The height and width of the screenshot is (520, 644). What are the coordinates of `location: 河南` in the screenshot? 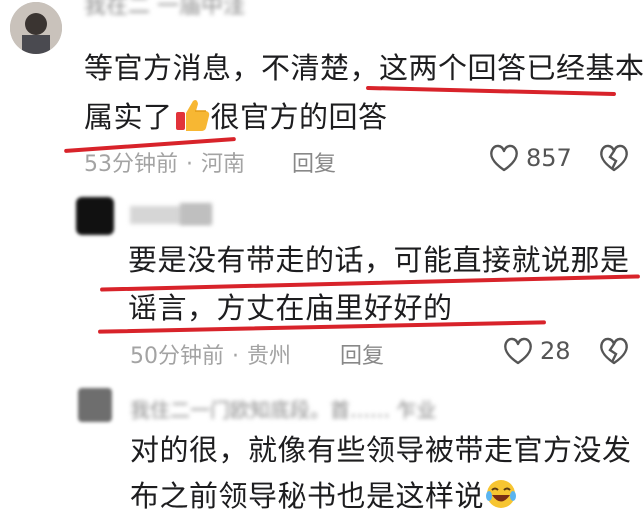 It's located at (223, 164).